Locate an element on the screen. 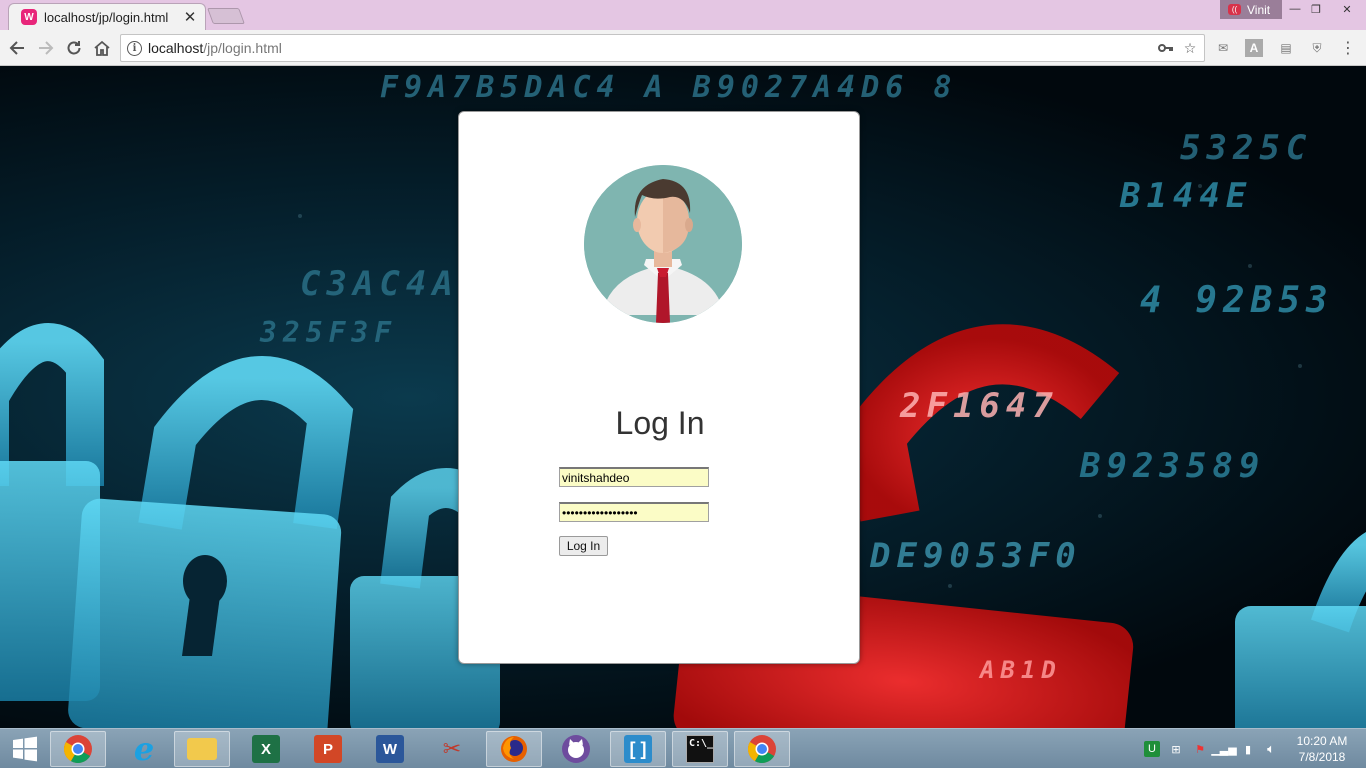 Image resolution: width=1366 pixels, height=768 pixels. taskbar-word: W is located at coordinates (390, 749).